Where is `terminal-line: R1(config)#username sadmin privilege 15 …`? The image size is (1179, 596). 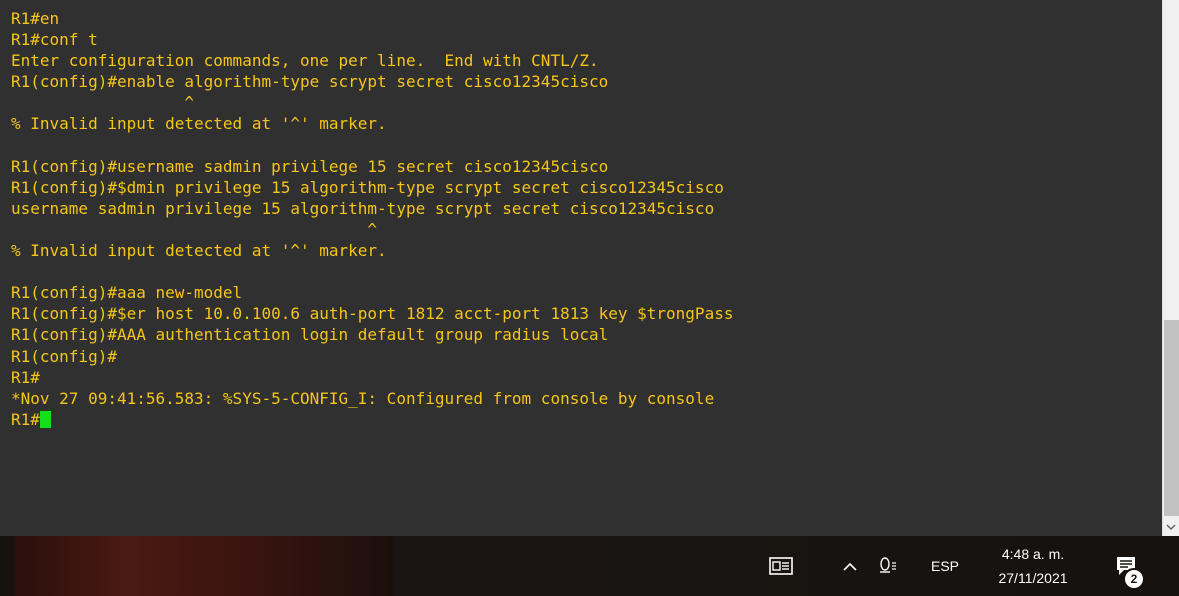 terminal-line: R1(config)#username sadmin privilege 15 … is located at coordinates (310, 166).